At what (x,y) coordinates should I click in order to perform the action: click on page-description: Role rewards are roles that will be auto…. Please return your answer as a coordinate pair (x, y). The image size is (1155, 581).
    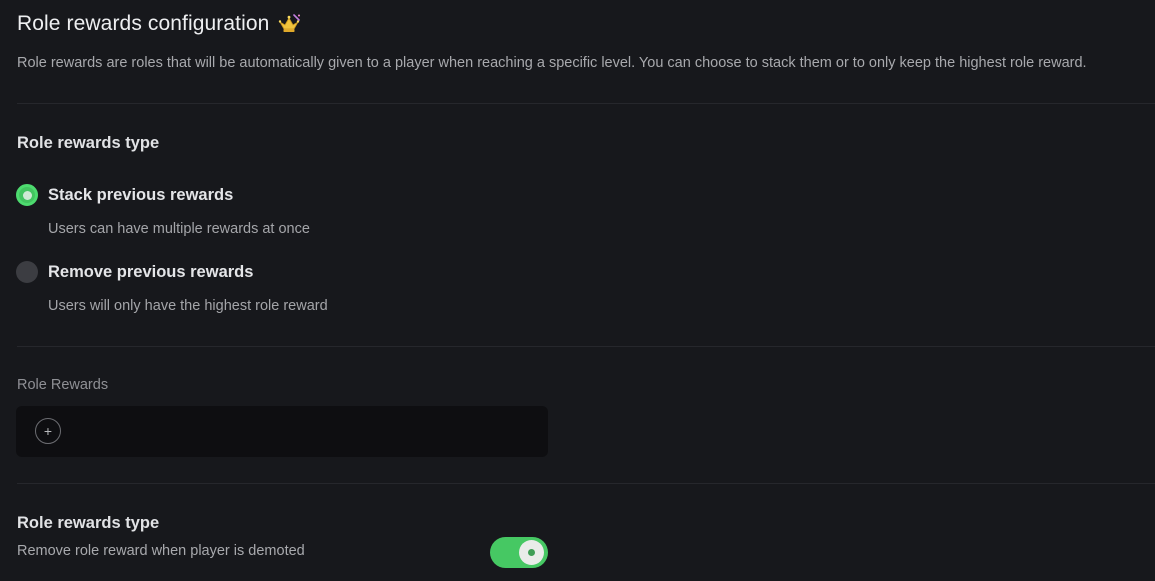
    Looking at the image, I should click on (552, 63).